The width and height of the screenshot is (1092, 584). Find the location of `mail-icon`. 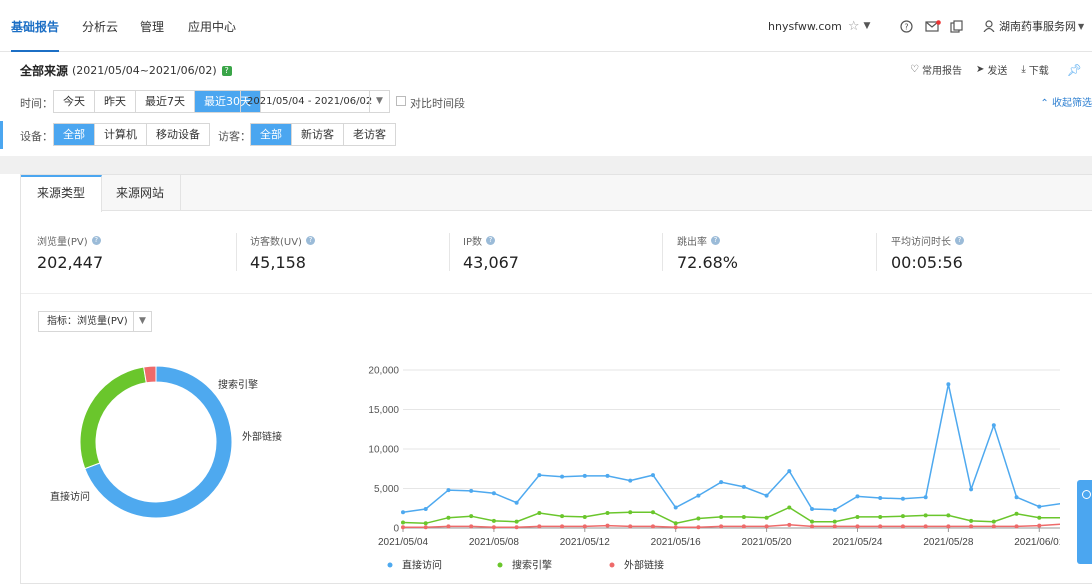

mail-icon is located at coordinates (933, 26).